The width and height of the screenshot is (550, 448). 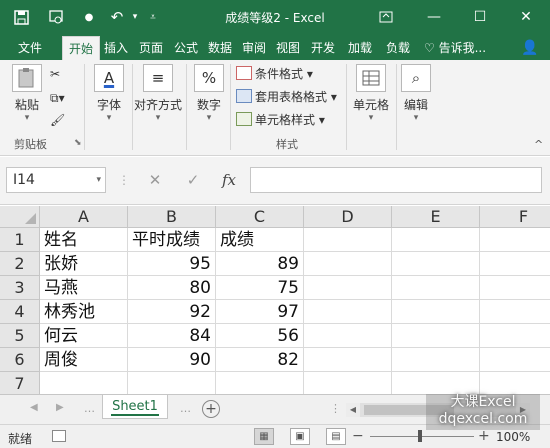 What do you see at coordinates (348, 360) in the screenshot?
I see `cell-d6` at bounding box center [348, 360].